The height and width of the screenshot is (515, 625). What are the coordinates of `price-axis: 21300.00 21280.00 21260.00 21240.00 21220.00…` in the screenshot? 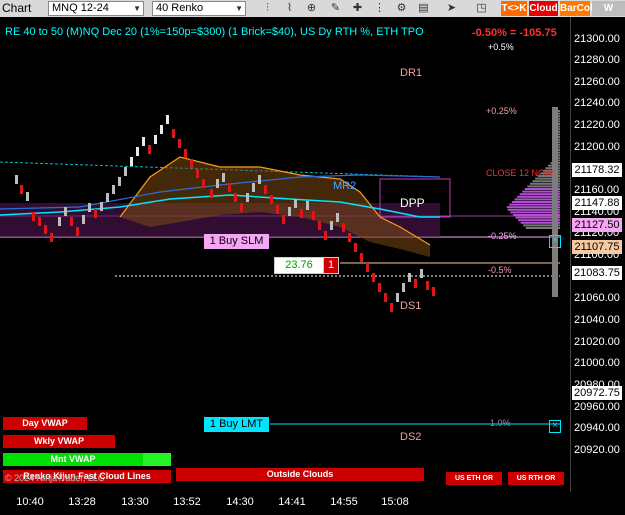 It's located at (597, 254).